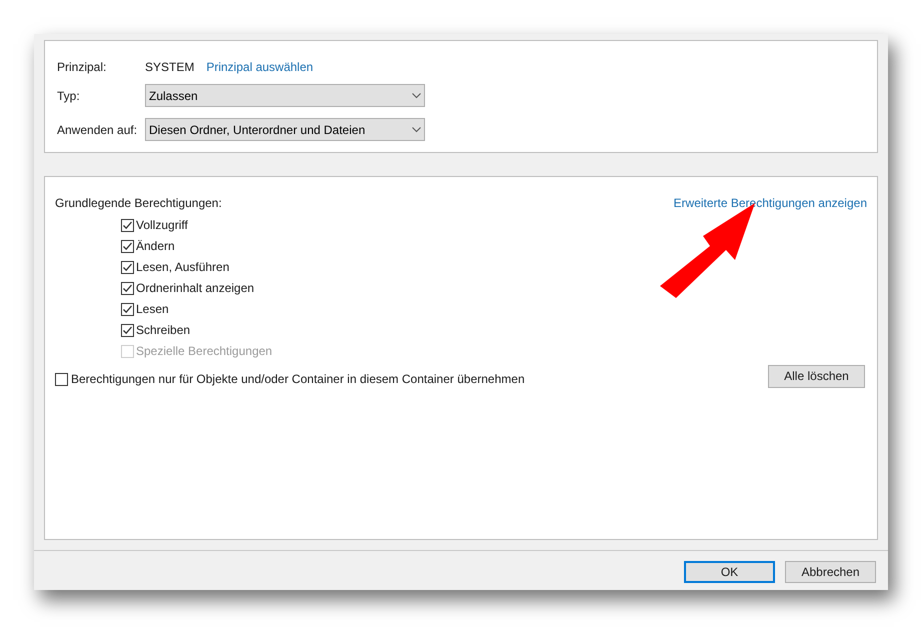 This screenshot has height=627, width=922. Describe the element at coordinates (770, 203) in the screenshot. I see `advanced-permissions-link: Erweiterte Berechtigungen anzeigen` at that location.